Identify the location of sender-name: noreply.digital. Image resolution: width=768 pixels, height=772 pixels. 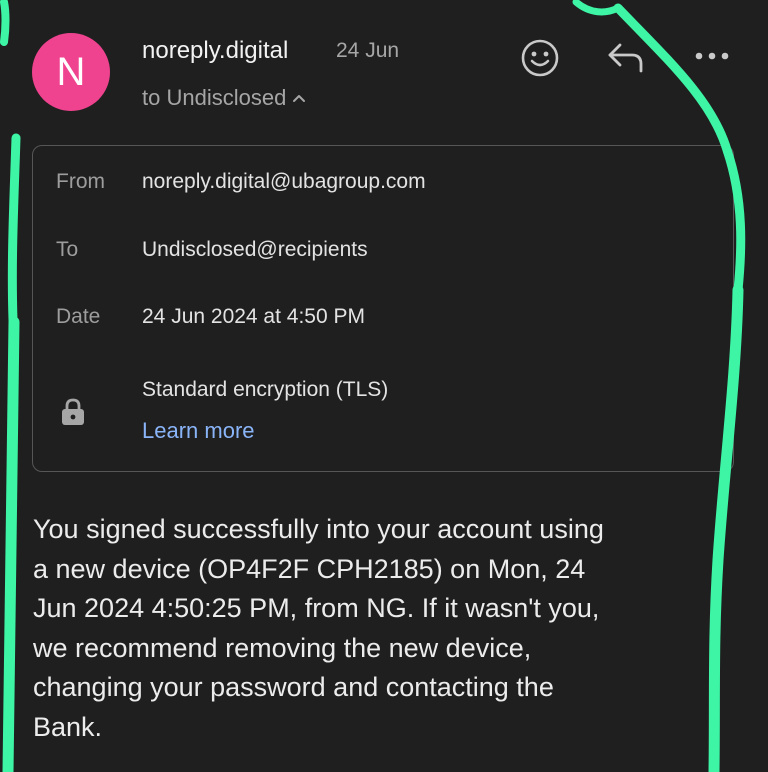
(215, 50).